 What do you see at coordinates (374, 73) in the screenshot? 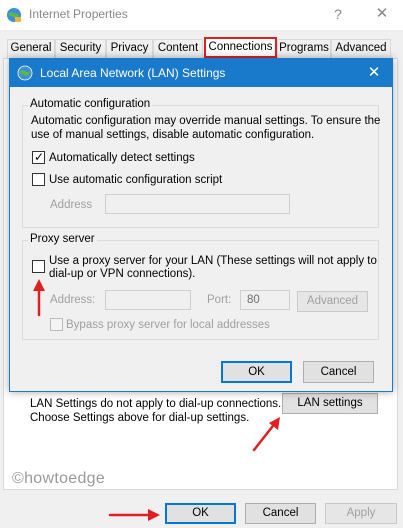
I see `dialog-close-button: ✕` at bounding box center [374, 73].